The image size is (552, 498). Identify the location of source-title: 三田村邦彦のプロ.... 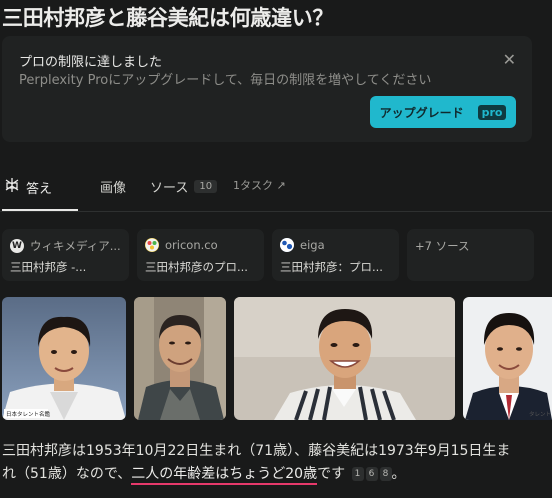
(196, 267).